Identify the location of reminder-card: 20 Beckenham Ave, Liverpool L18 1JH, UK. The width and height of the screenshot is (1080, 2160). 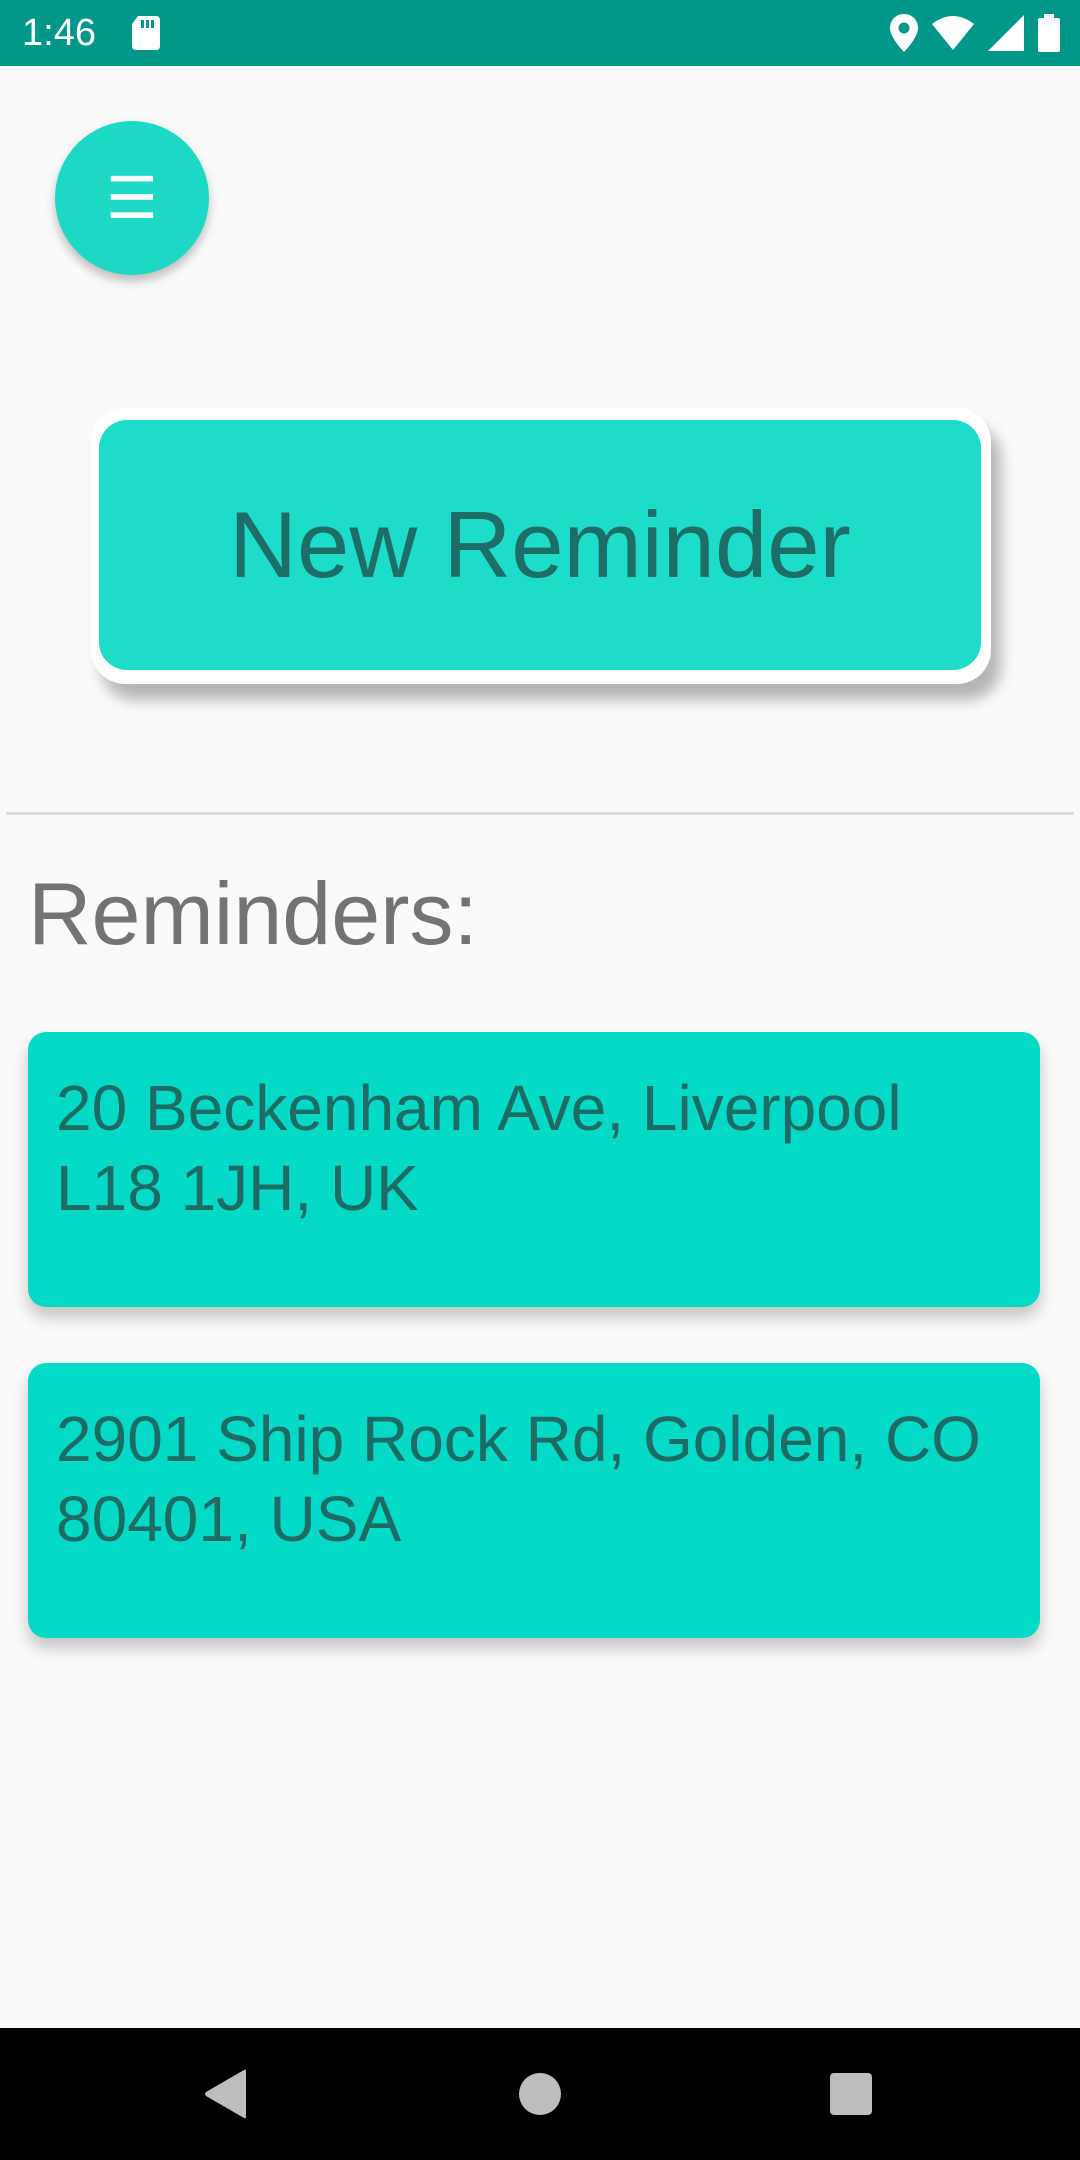
(534, 1169).